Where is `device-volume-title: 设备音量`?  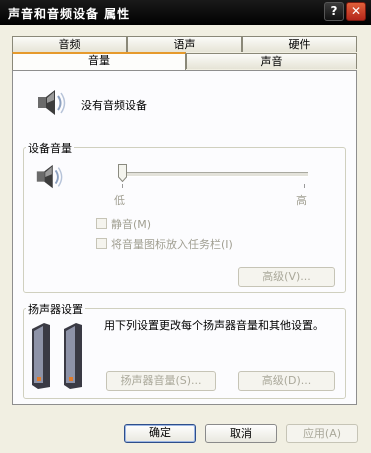
device-volume-title: 设备音量 is located at coordinates (50, 148).